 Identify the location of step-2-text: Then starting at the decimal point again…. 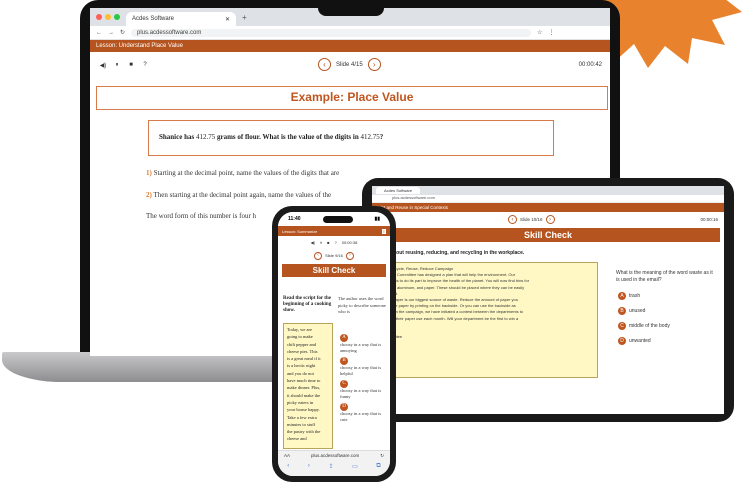
(242, 195).